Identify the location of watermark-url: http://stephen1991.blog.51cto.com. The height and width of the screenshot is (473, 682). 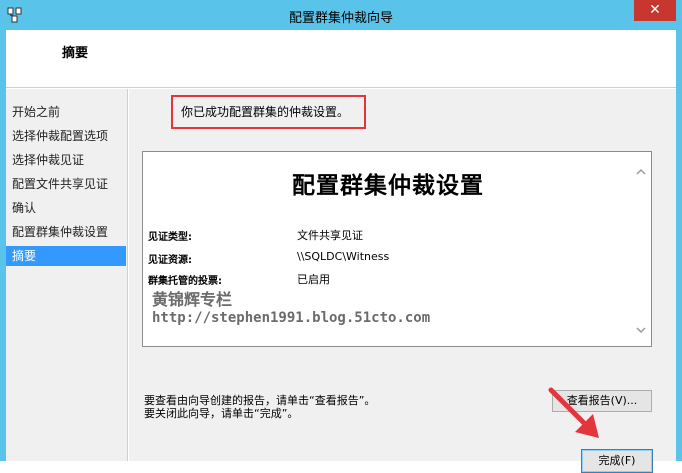
(291, 318).